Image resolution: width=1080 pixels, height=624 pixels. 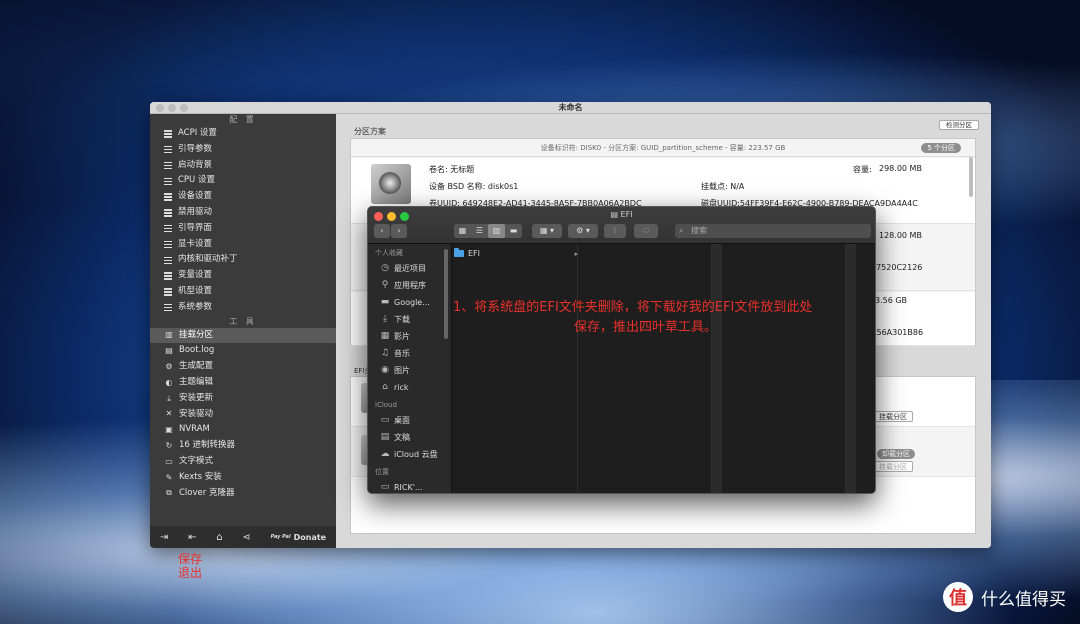 What do you see at coordinates (207, 445) in the screenshot?
I see `sidebar-item-label: 16 进制转换器` at bounding box center [207, 445].